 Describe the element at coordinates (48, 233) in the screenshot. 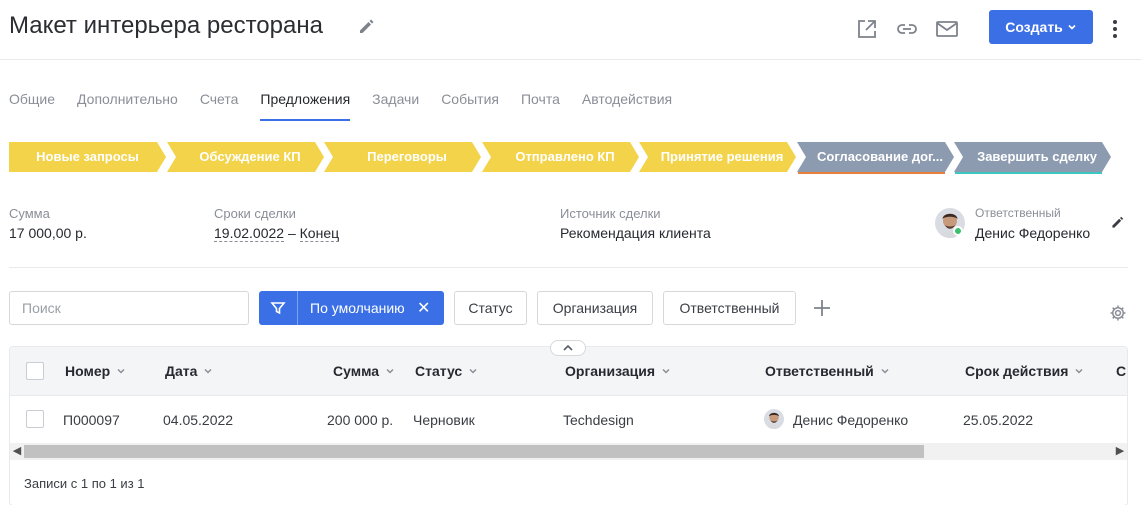

I see `sum-value: 17 000,00 р.` at that location.